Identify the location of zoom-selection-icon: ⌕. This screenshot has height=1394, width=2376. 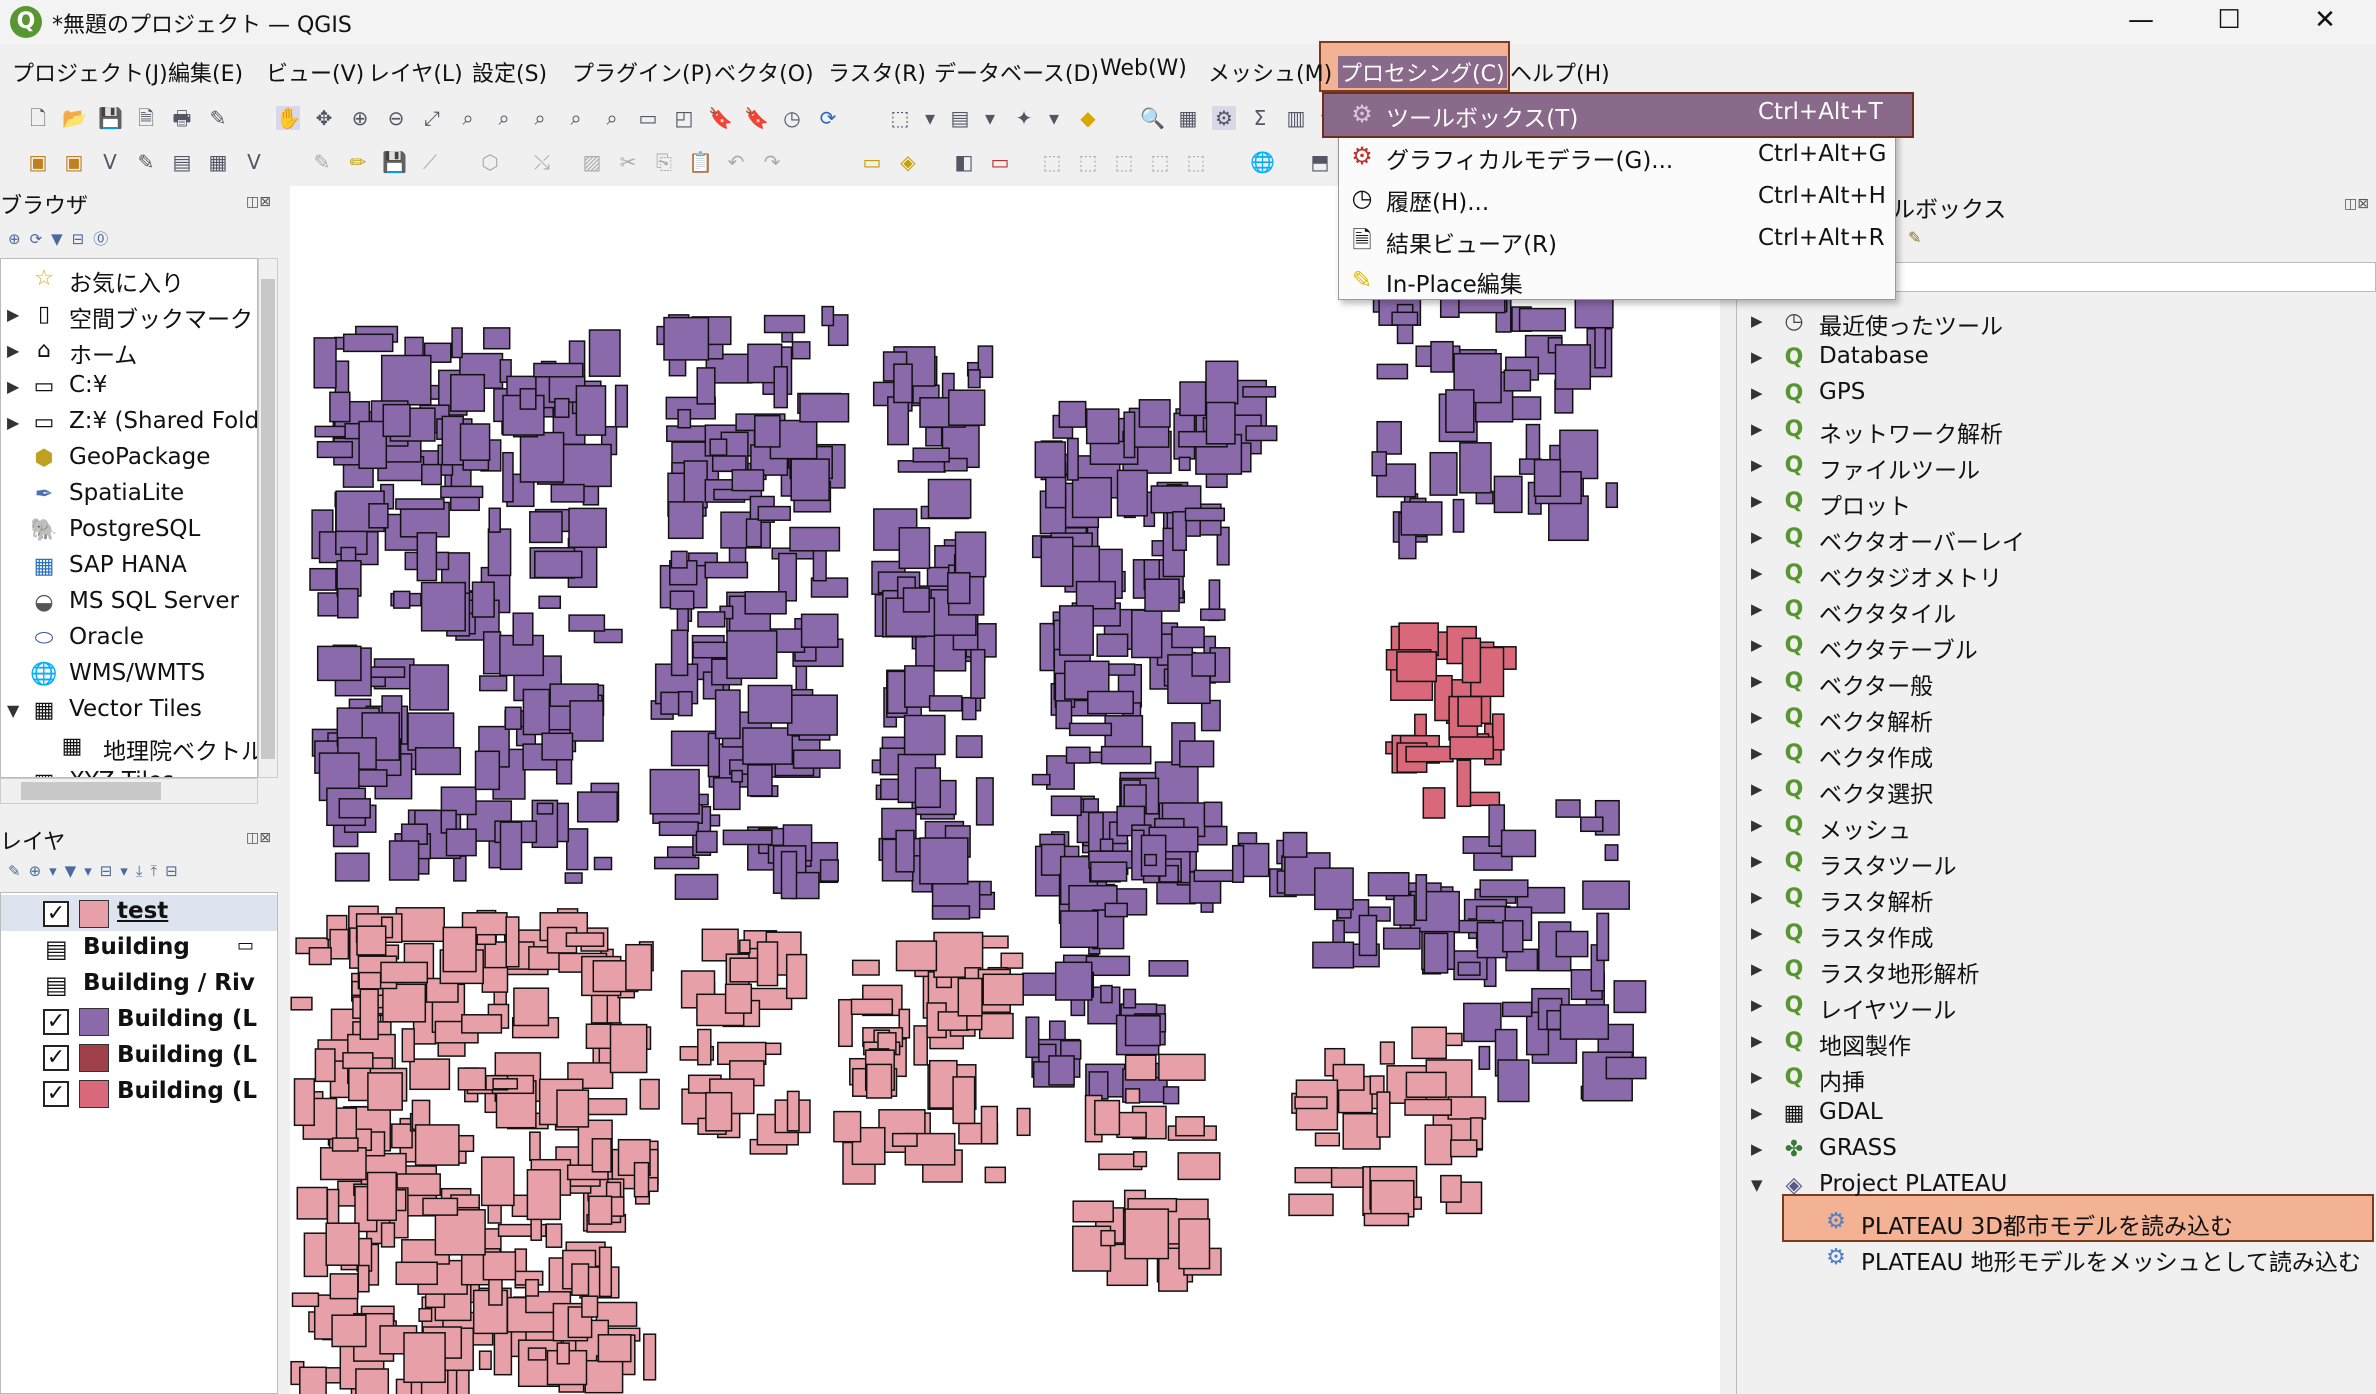
(468, 118).